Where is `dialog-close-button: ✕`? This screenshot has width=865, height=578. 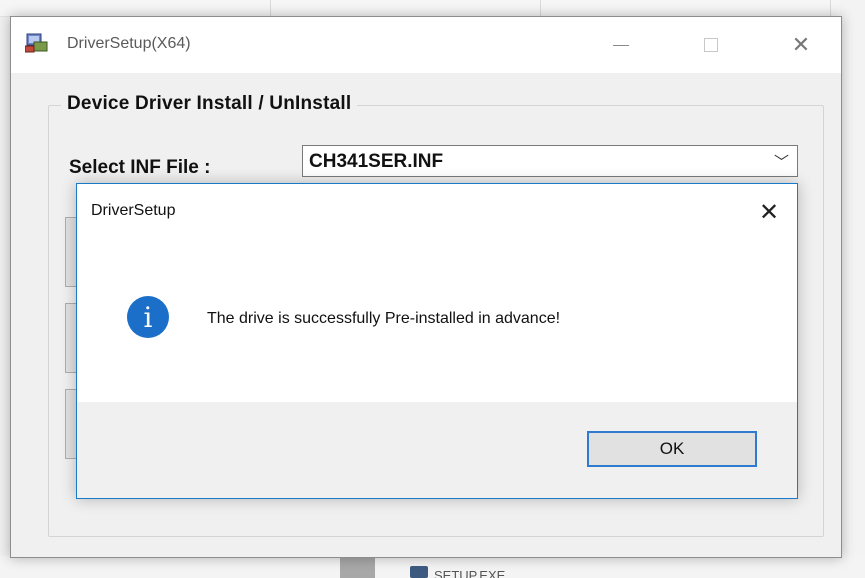 dialog-close-button: ✕ is located at coordinates (769, 212).